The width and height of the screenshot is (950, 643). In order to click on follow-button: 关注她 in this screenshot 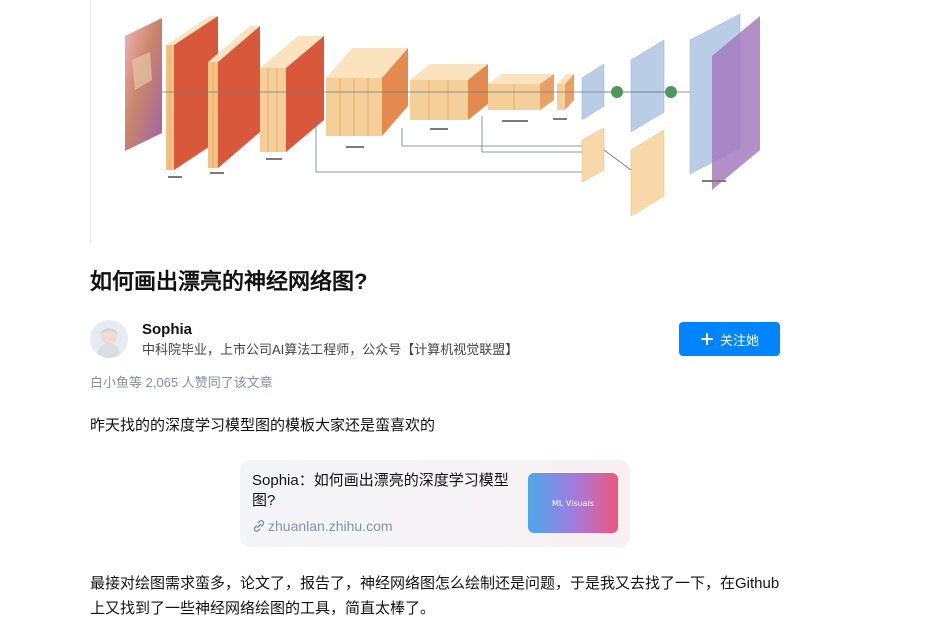, I will do `click(729, 339)`.